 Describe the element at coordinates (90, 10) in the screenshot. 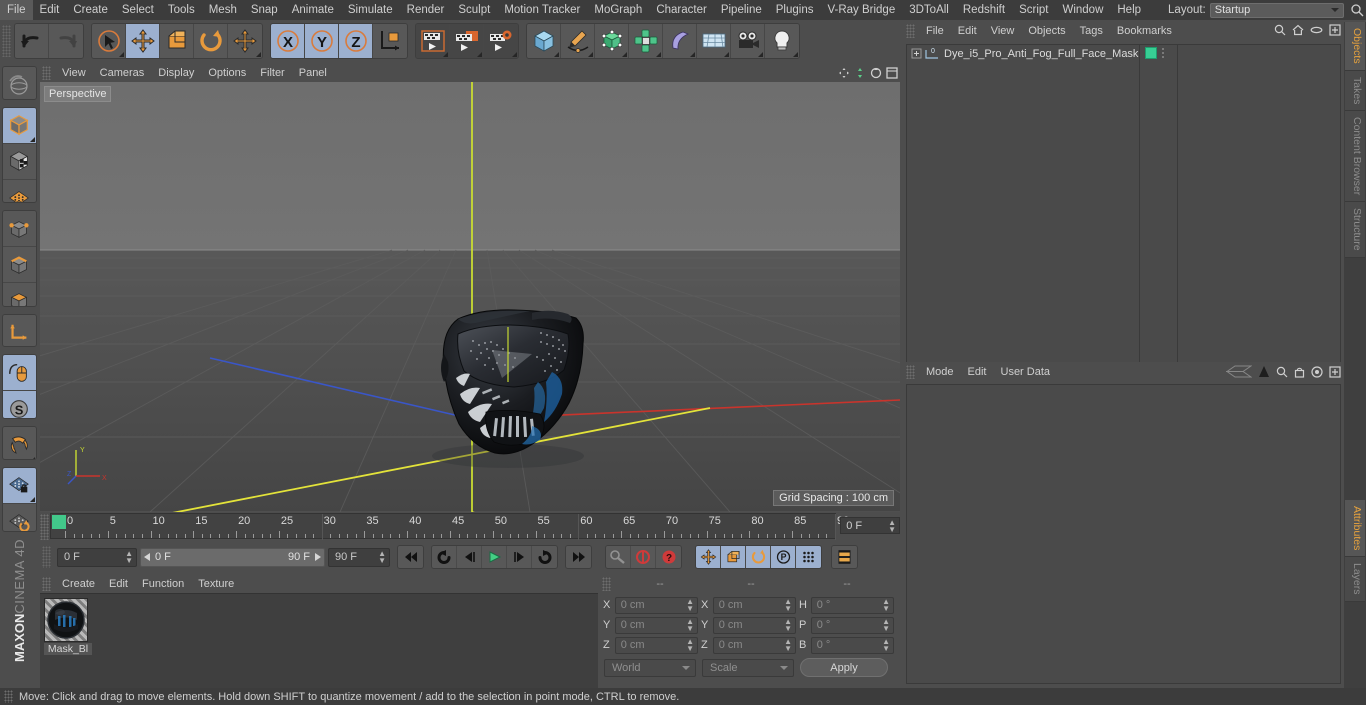

I see `menu-item-create: Create` at that location.